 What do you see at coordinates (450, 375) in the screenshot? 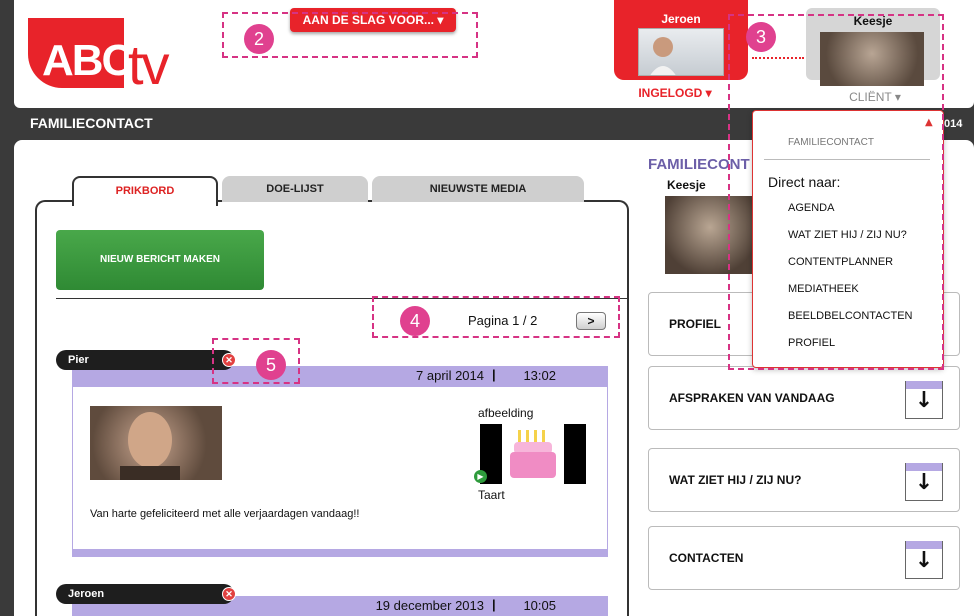
I see `message-date: 7 april 2014` at bounding box center [450, 375].